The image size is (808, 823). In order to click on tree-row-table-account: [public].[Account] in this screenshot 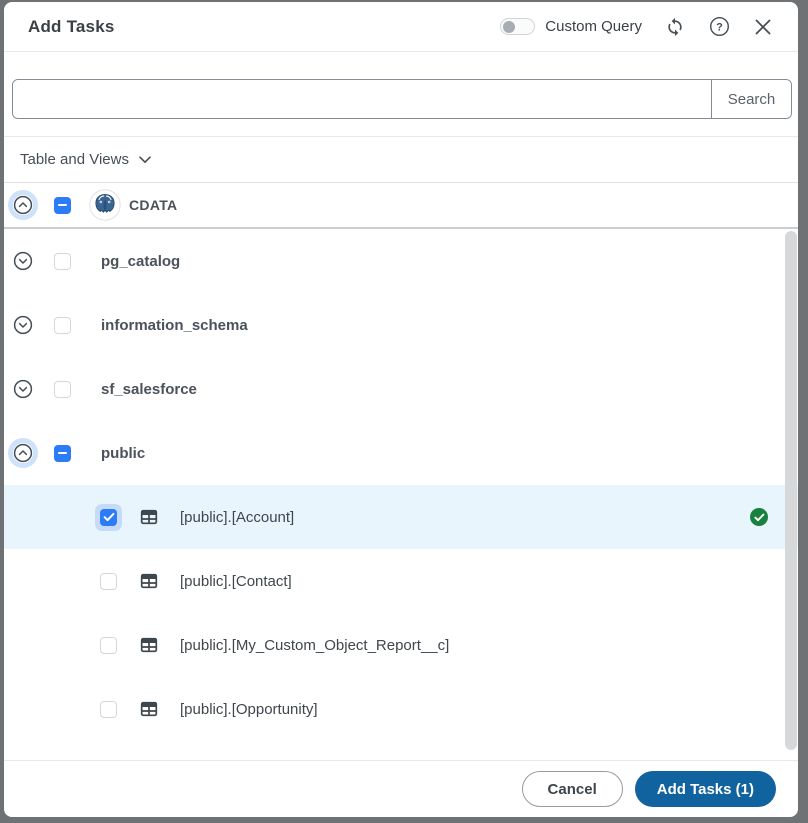, I will do `click(401, 517)`.